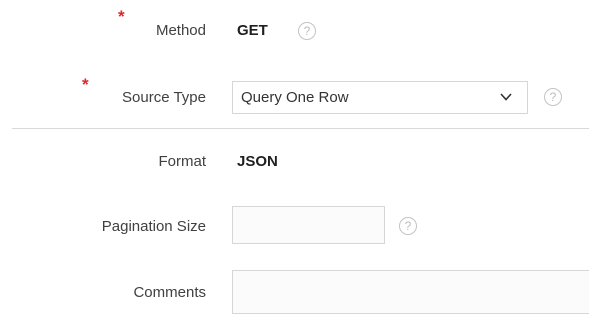  I want to click on source-type-required-mark: *, so click(85, 84).